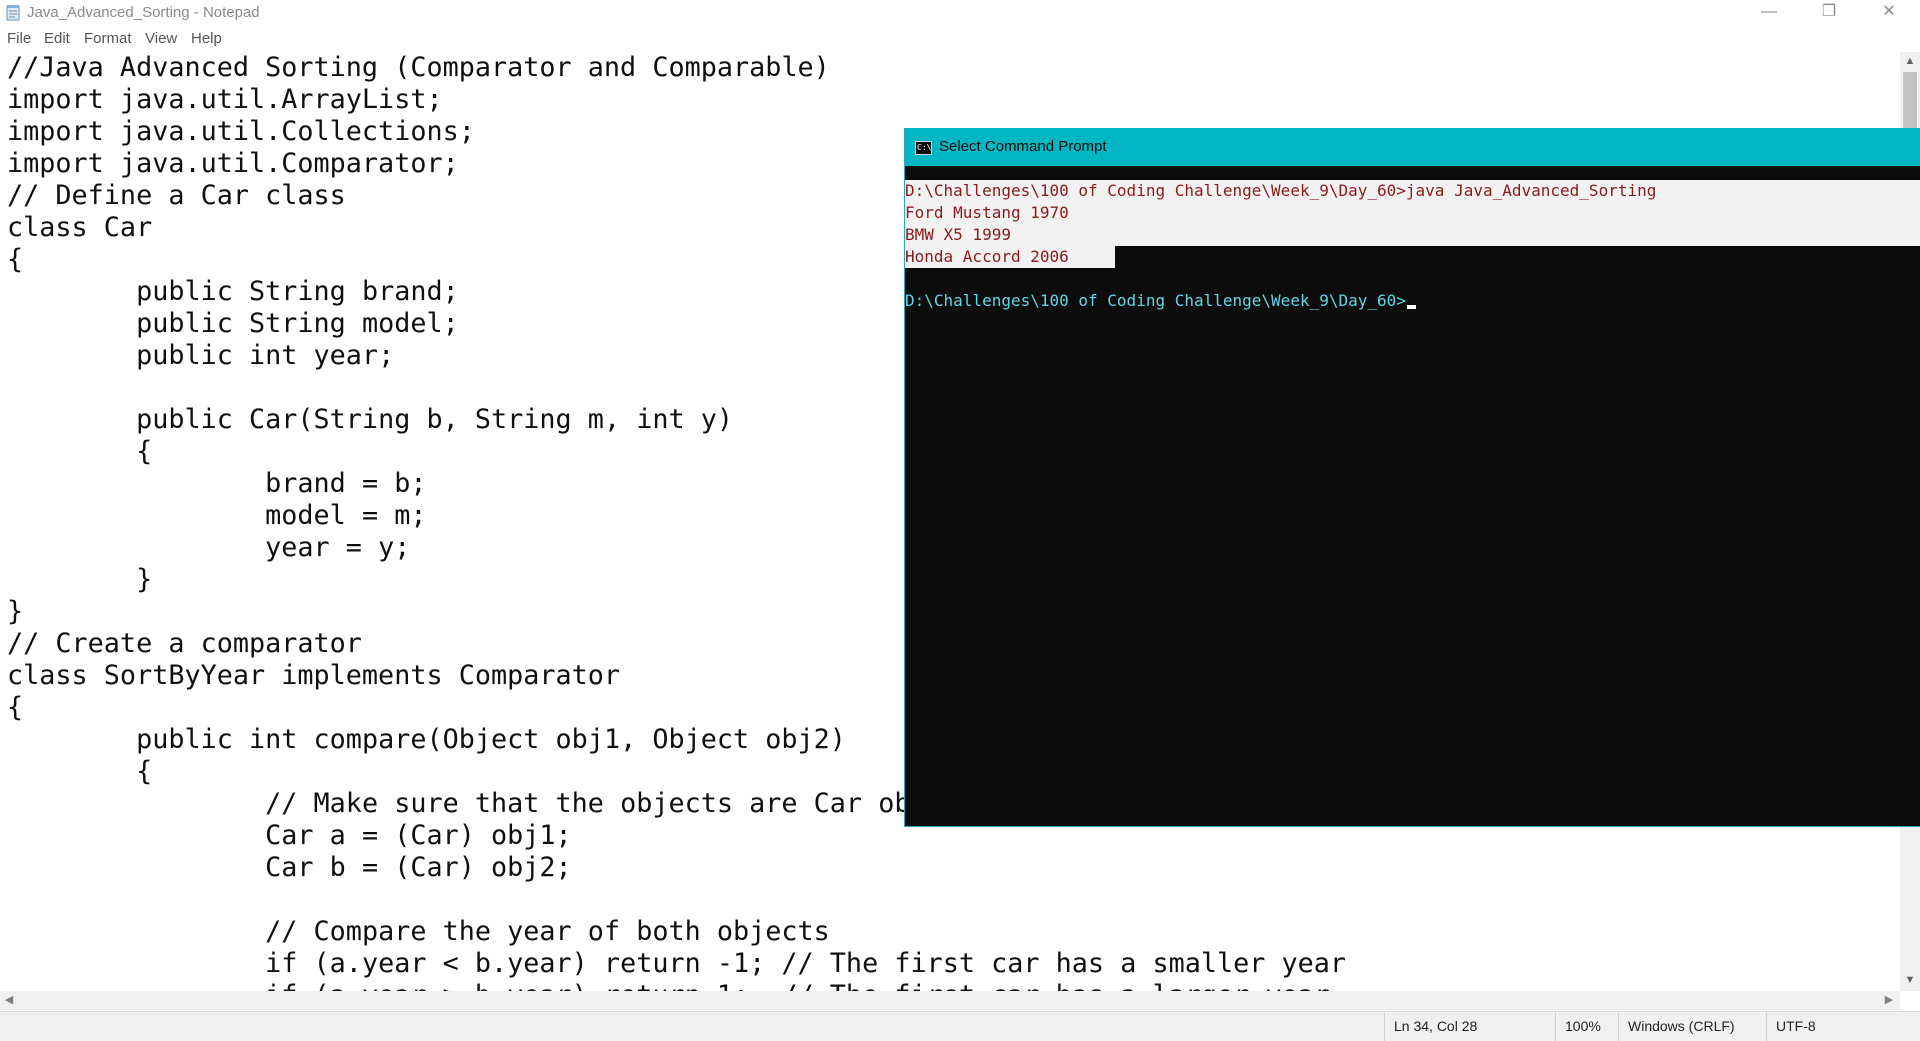 This screenshot has height=1041, width=1920. I want to click on encoding: UTF-8, so click(1791, 1026).